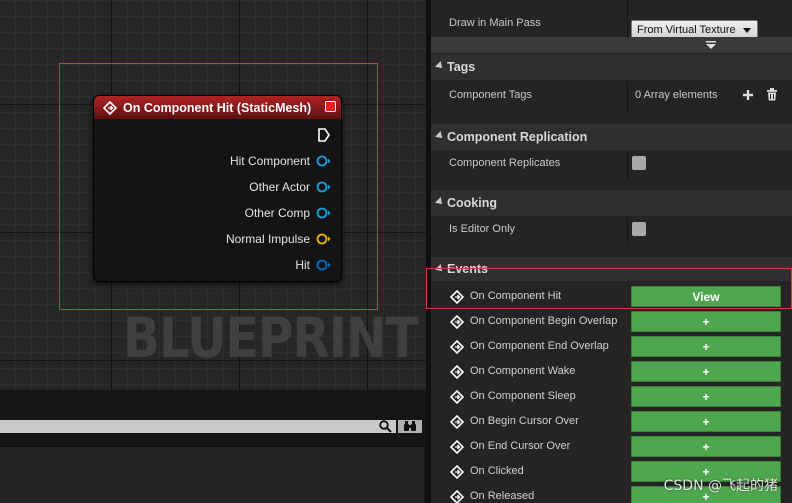 Image resolution: width=792 pixels, height=503 pixels. Describe the element at coordinates (611, 269) in the screenshot. I see `category-events: Events` at that location.